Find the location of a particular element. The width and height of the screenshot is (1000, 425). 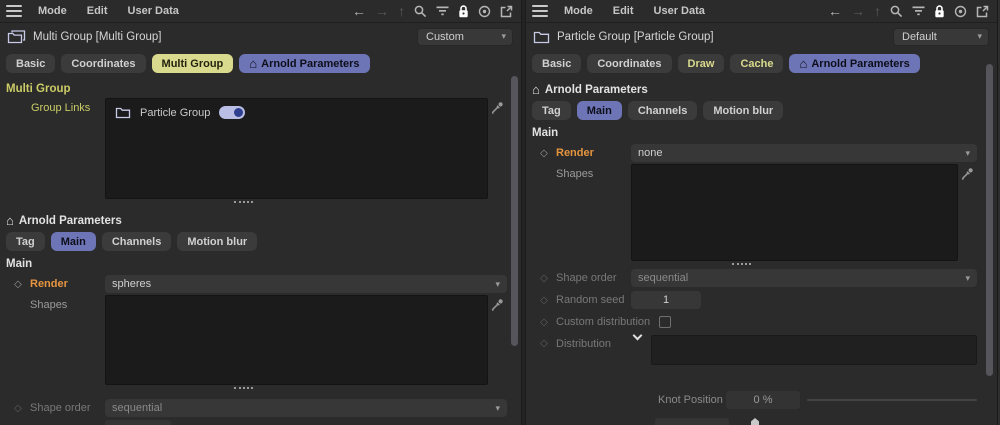

knot-position-input: 0 % is located at coordinates (763, 400).